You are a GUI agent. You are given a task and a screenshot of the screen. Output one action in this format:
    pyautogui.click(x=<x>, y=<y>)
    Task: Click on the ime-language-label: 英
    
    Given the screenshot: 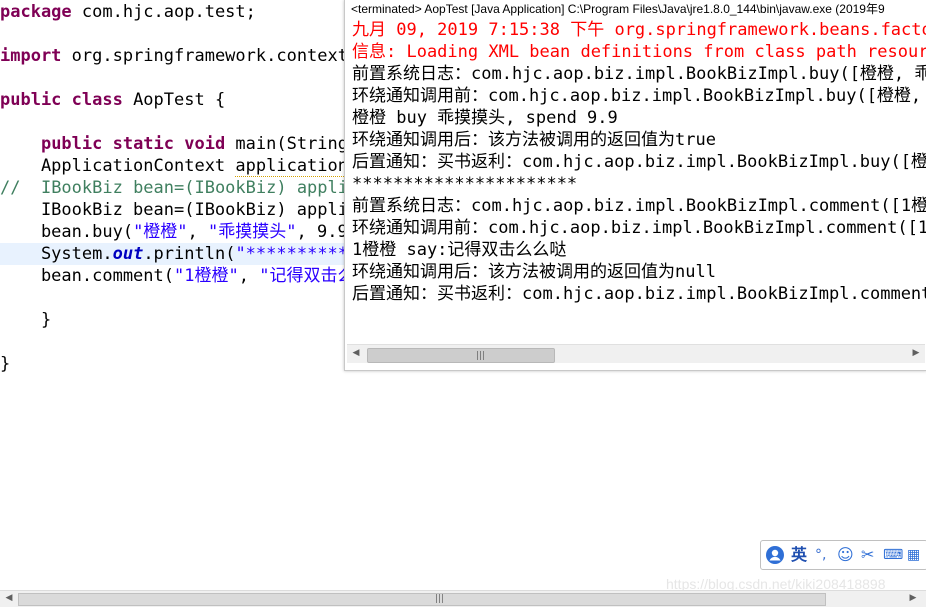 What is the action you would take?
    pyautogui.click(x=799, y=555)
    